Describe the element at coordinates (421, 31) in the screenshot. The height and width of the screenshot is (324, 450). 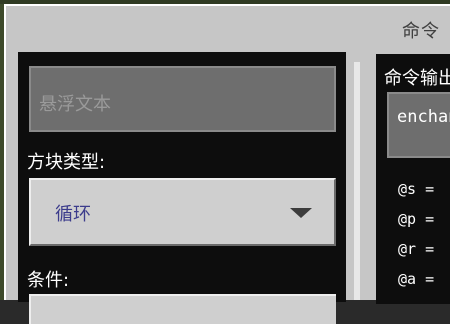
I see `window-title: 命令` at that location.